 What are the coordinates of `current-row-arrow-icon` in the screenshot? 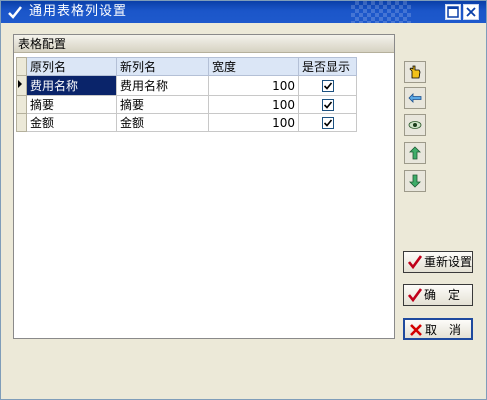 It's located at (20, 84).